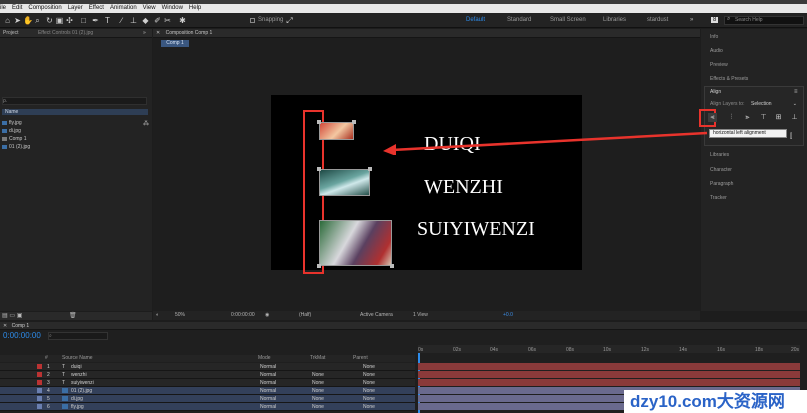 Image resolution: width=807 pixels, height=413 pixels. Describe the element at coordinates (716, 51) in the screenshot. I see `panel-audio: Audio` at that location.